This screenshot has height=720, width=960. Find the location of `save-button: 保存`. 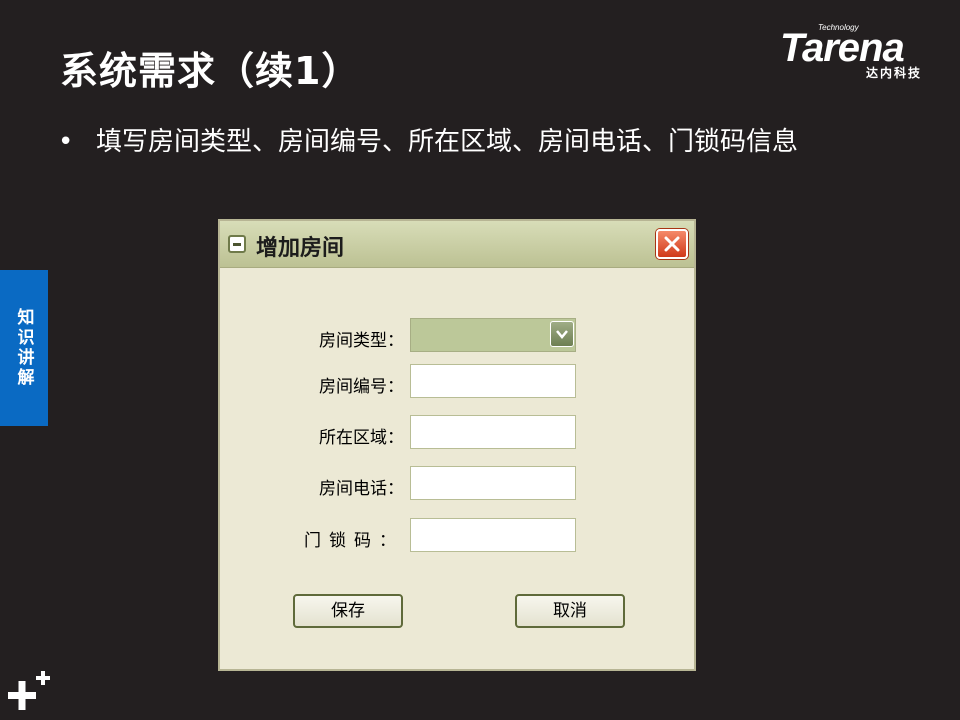

save-button: 保存 is located at coordinates (348, 611).